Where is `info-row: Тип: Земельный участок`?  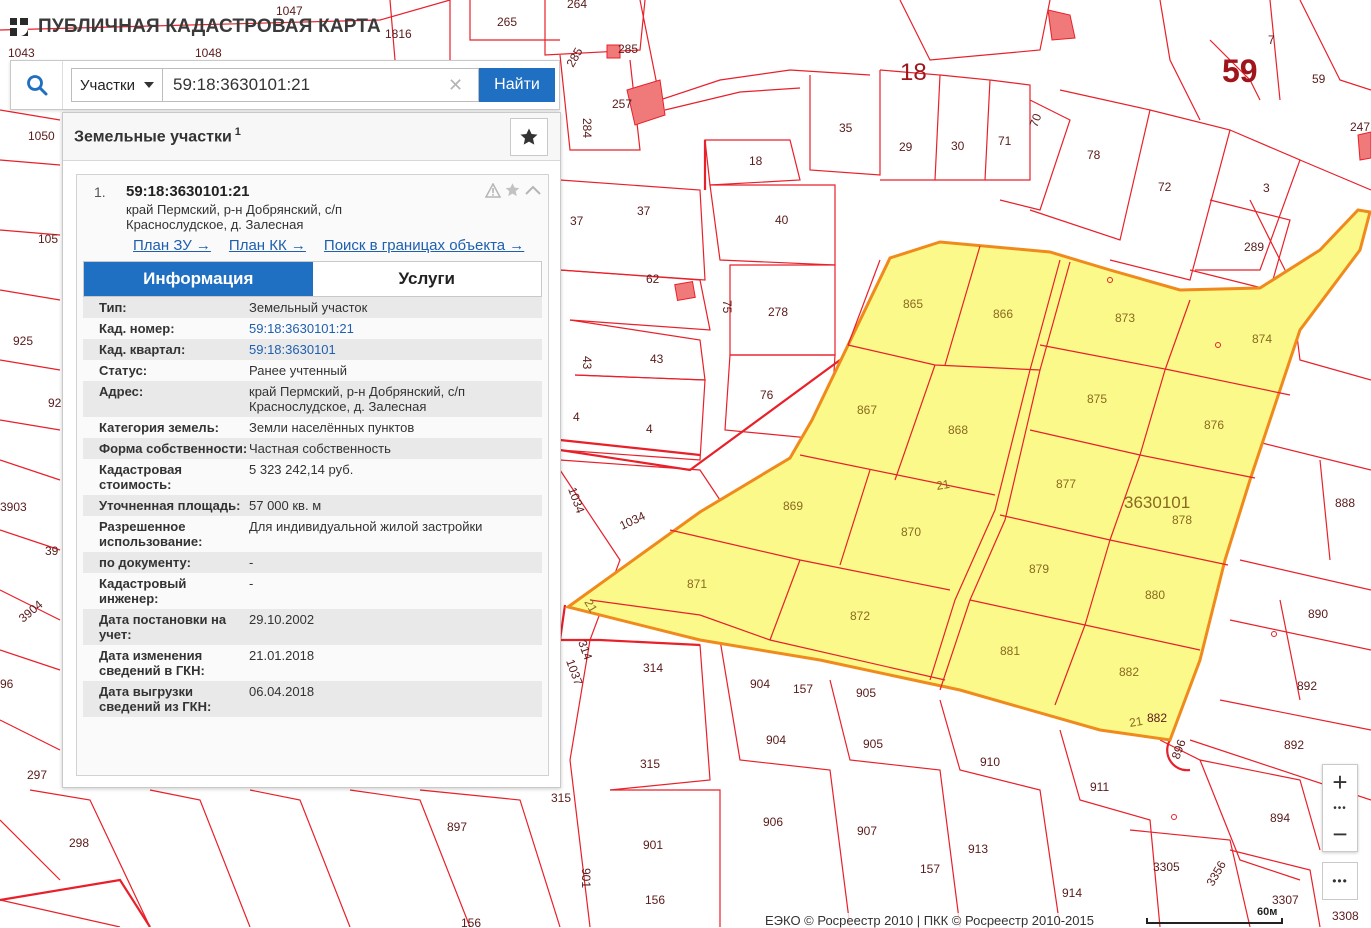 info-row: Тип: Земельный участок is located at coordinates (312, 307).